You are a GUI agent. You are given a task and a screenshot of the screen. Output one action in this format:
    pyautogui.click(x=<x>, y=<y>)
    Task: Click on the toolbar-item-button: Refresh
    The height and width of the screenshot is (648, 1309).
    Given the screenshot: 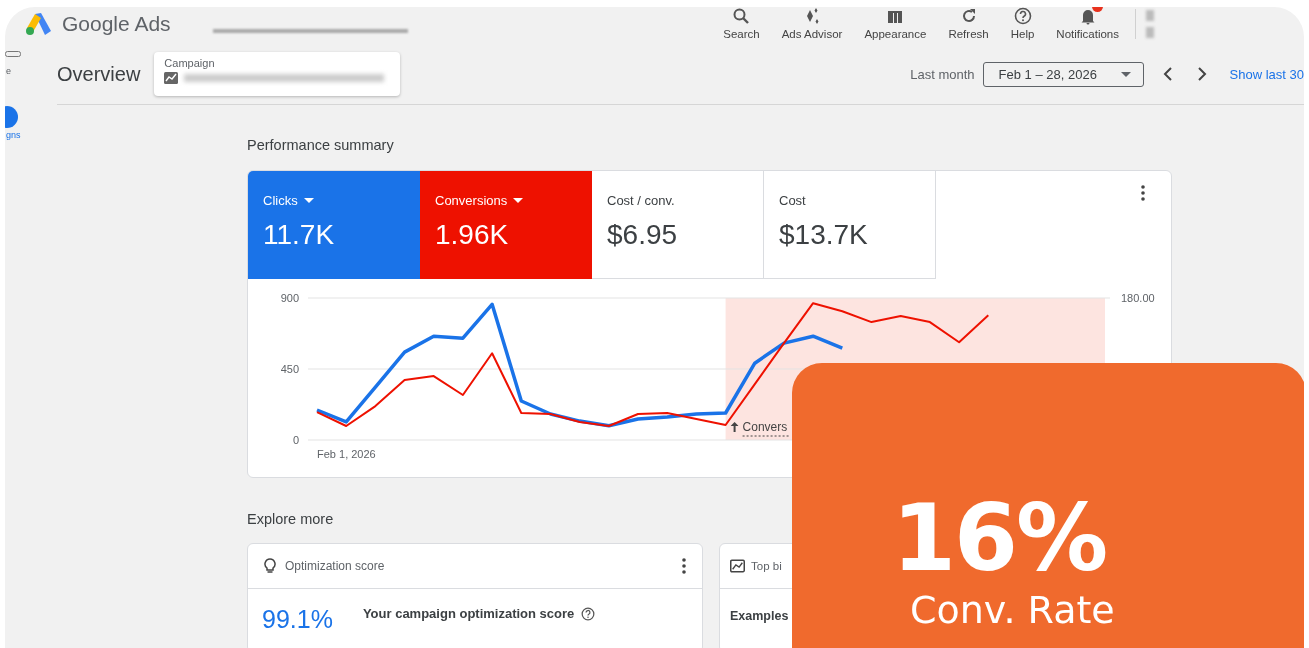 What is the action you would take?
    pyautogui.click(x=968, y=23)
    